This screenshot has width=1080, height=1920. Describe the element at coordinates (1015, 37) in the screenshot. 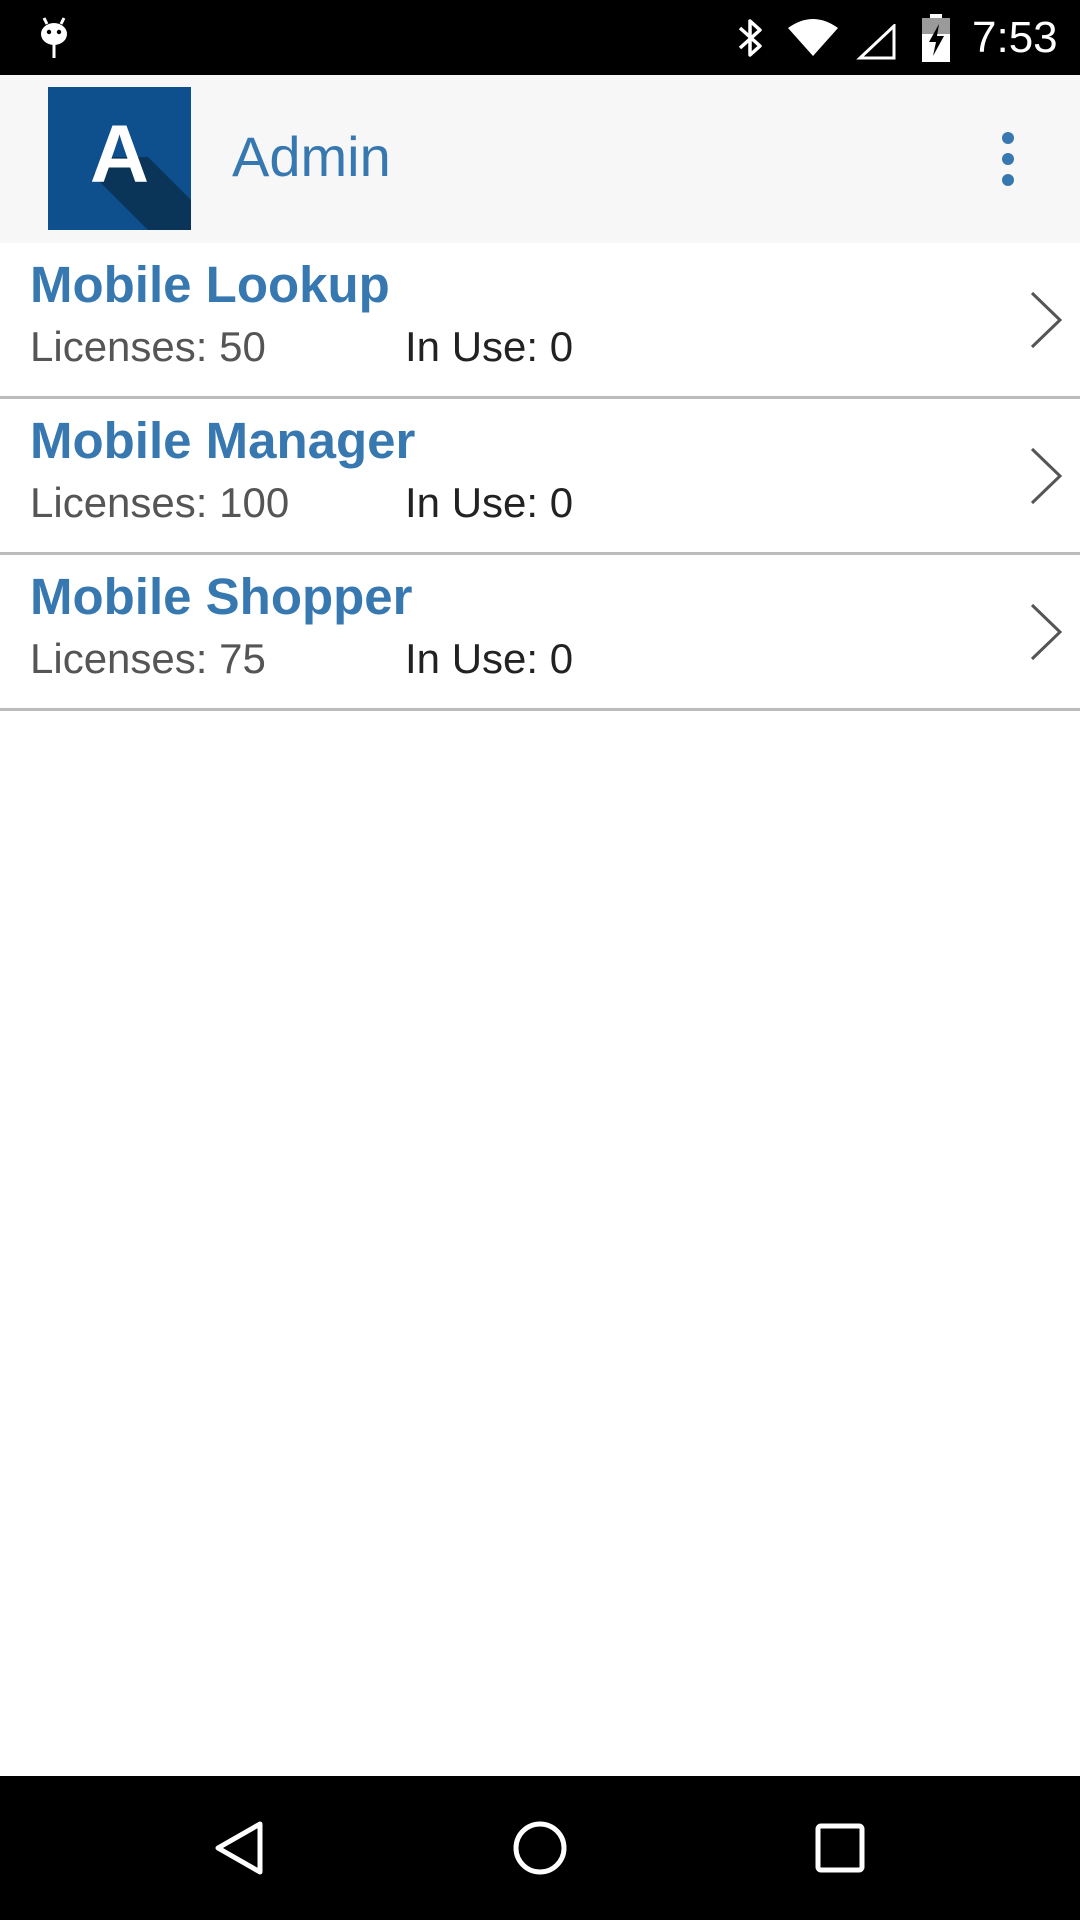

I see `clock-text: 7:53` at that location.